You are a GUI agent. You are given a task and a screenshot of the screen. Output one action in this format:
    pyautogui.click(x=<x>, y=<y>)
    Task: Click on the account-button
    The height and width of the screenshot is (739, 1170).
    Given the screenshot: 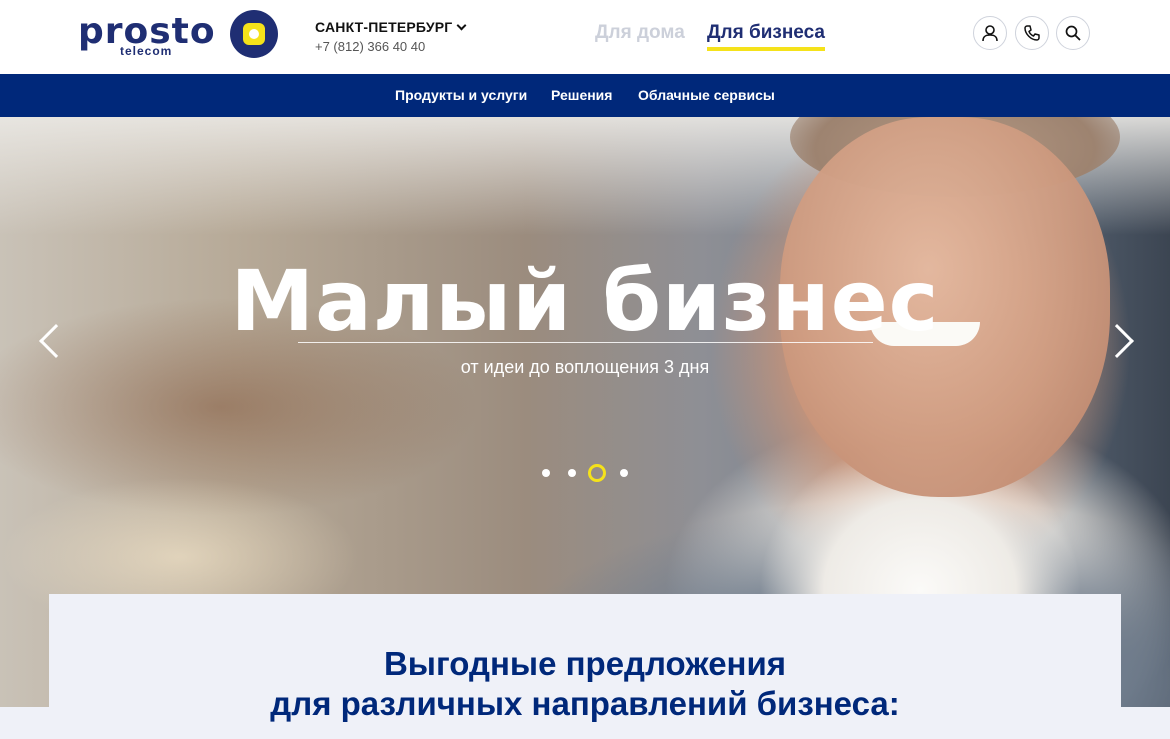 What is the action you would take?
    pyautogui.click(x=990, y=33)
    